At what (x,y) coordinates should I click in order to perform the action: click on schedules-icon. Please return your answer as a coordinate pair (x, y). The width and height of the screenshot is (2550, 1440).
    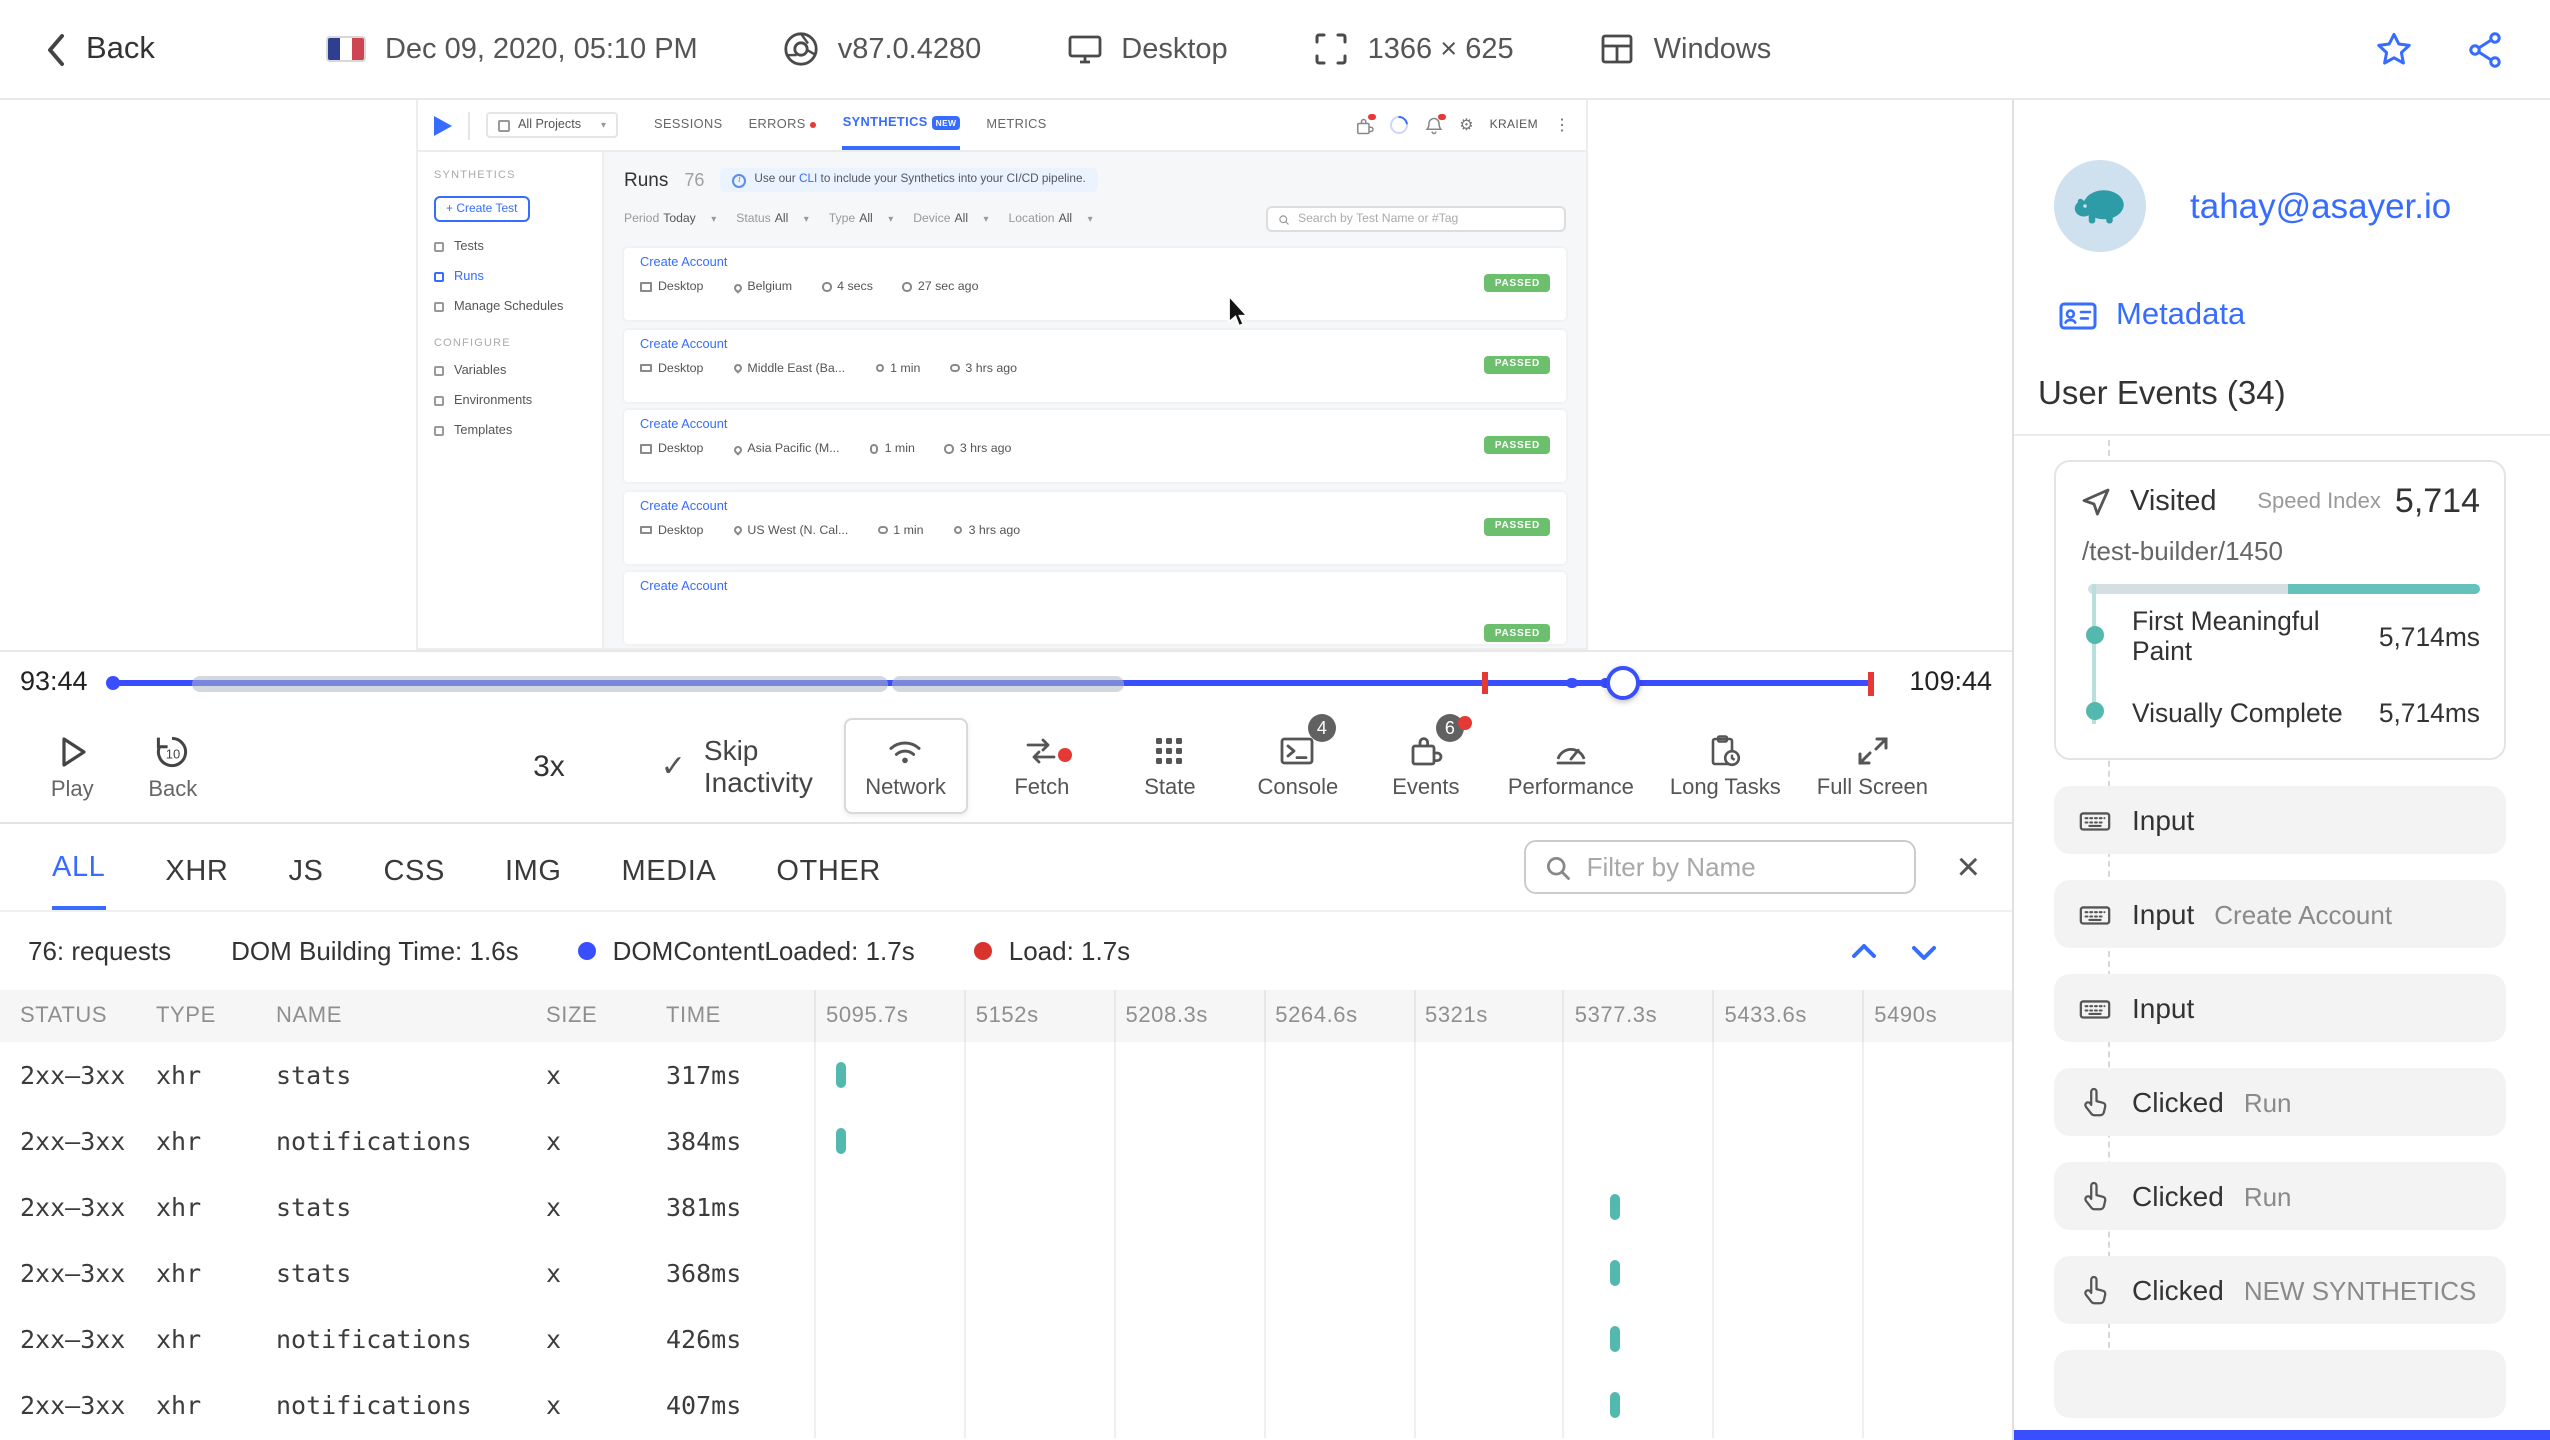
    Looking at the image, I should click on (439, 307).